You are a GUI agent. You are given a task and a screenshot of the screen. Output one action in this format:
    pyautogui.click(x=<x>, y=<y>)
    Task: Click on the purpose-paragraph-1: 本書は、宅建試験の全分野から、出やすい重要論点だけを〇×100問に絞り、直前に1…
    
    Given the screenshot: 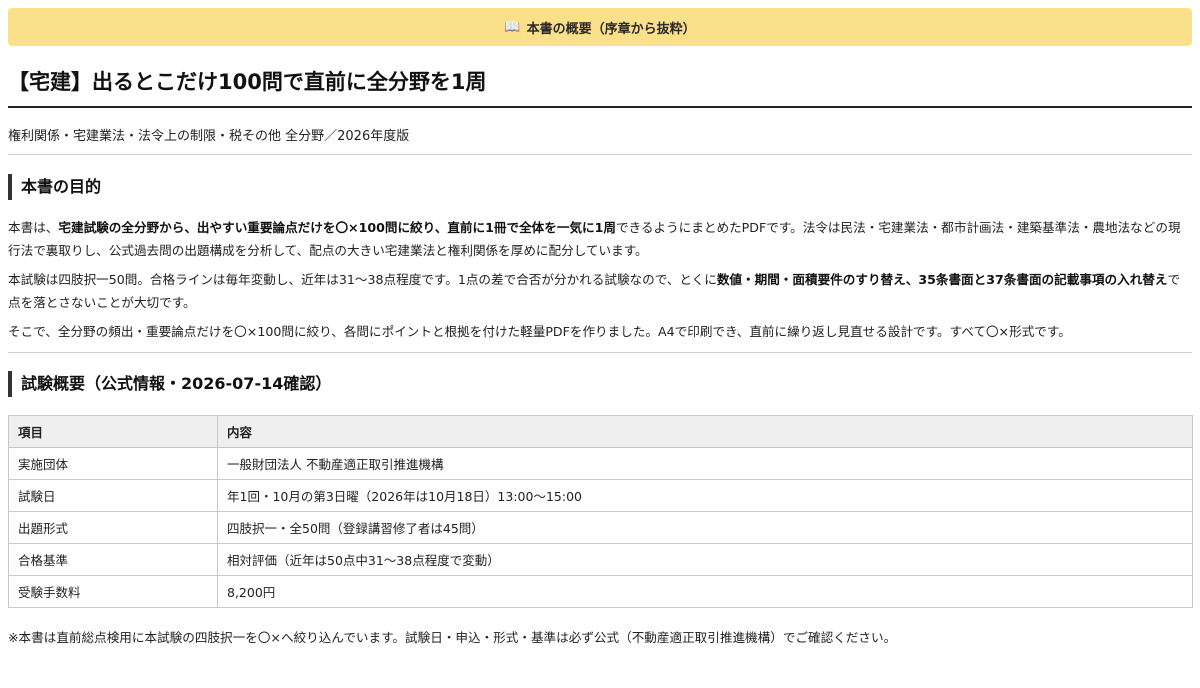 What is the action you would take?
    pyautogui.click(x=600, y=239)
    